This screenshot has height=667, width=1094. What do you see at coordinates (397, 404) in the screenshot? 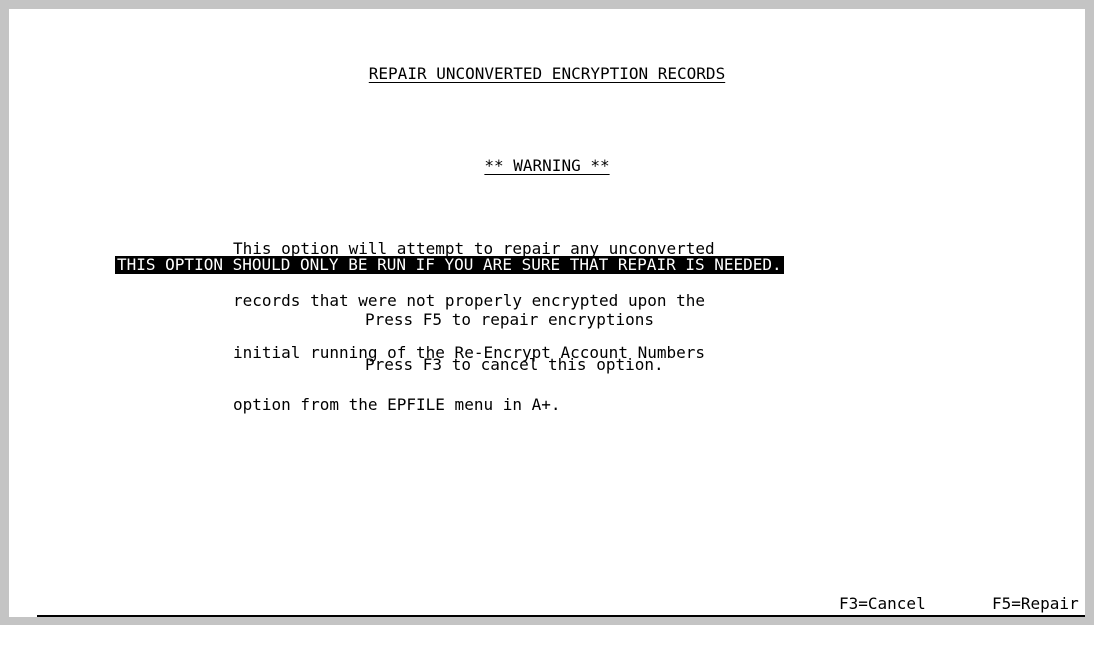
I see `description-line: option from the EPFILE menu in A+.` at bounding box center [397, 404].